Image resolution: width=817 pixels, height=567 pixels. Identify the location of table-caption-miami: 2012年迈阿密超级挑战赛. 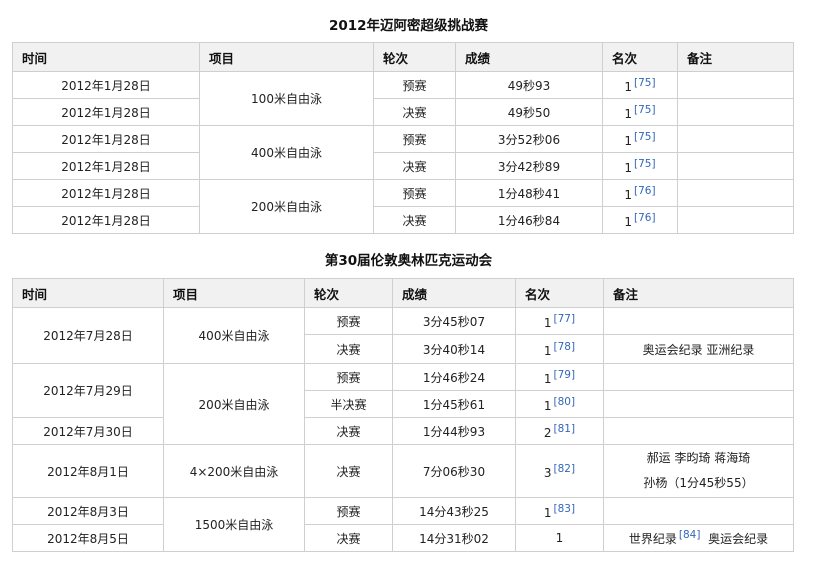
(408, 26).